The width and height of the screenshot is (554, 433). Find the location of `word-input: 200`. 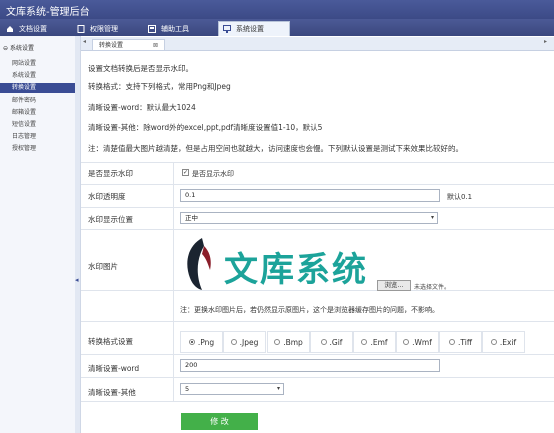

word-input: 200 is located at coordinates (310, 365).